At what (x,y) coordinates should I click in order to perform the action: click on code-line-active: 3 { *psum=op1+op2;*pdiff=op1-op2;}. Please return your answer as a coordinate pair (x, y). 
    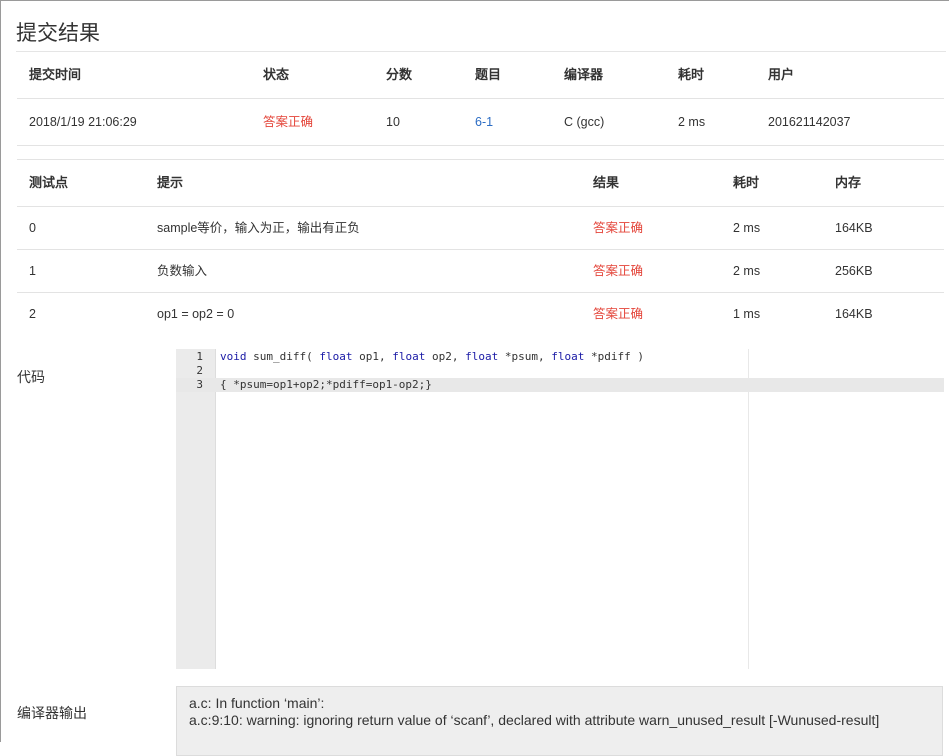
    Looking at the image, I should click on (560, 385).